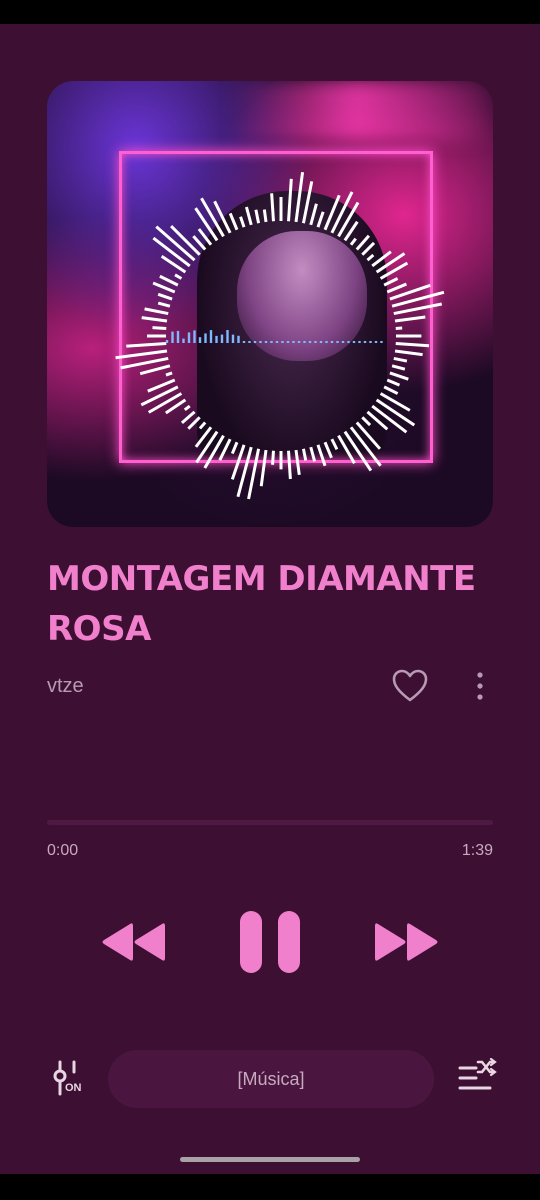  What do you see at coordinates (478, 1078) in the screenshot?
I see `queue-shuffle-icon` at bounding box center [478, 1078].